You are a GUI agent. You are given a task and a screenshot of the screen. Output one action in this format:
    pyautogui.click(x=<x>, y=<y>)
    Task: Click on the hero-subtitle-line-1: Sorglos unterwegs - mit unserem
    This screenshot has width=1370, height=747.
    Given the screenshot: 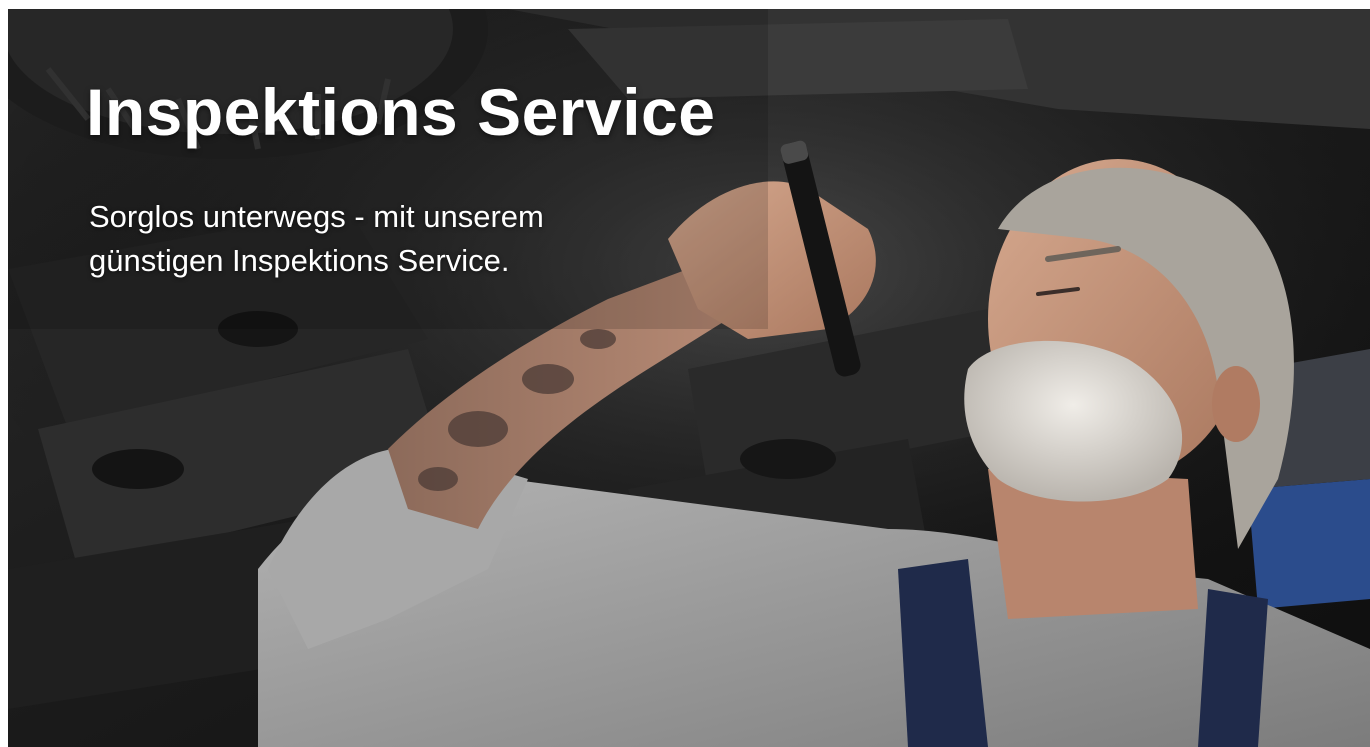 What is the action you would take?
    pyautogui.click(x=316, y=216)
    